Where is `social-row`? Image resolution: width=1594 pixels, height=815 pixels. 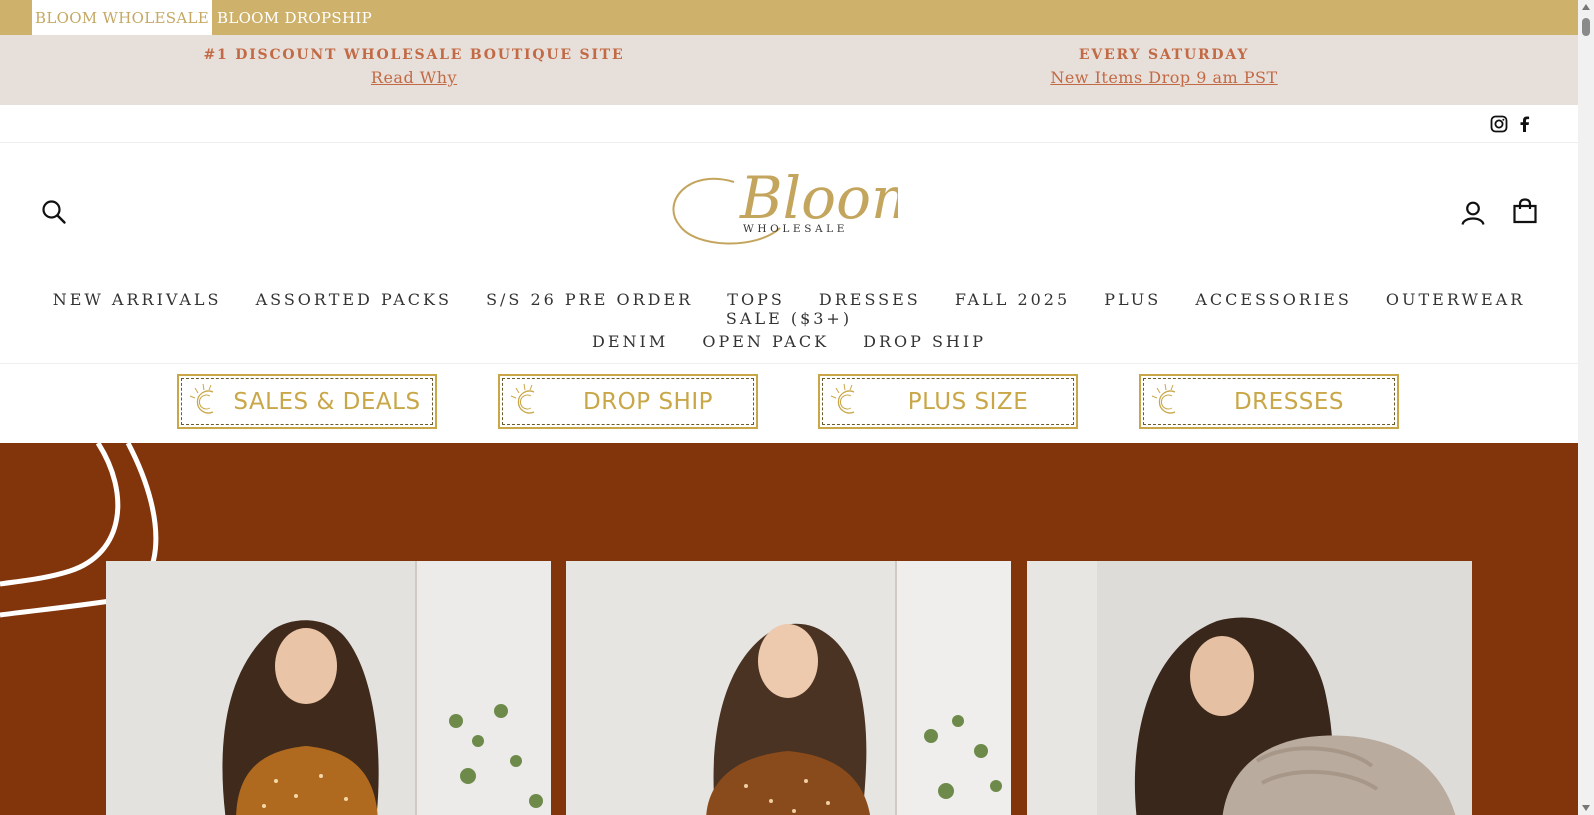
social-row is located at coordinates (789, 124).